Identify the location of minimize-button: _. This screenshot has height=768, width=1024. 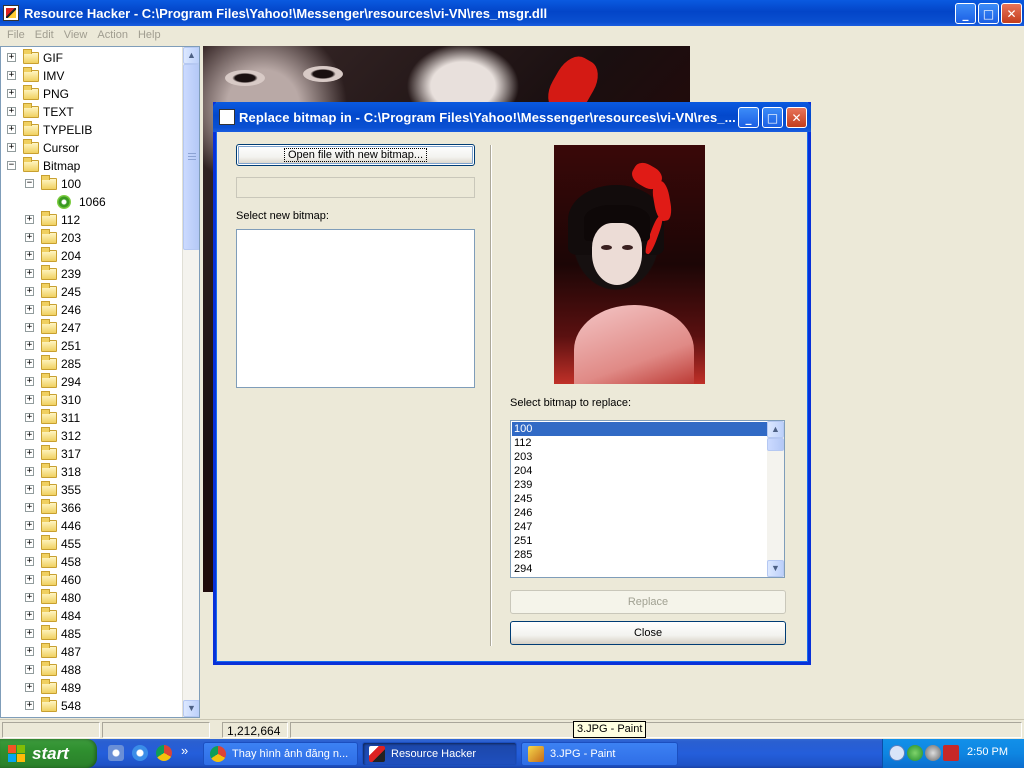
(965, 13).